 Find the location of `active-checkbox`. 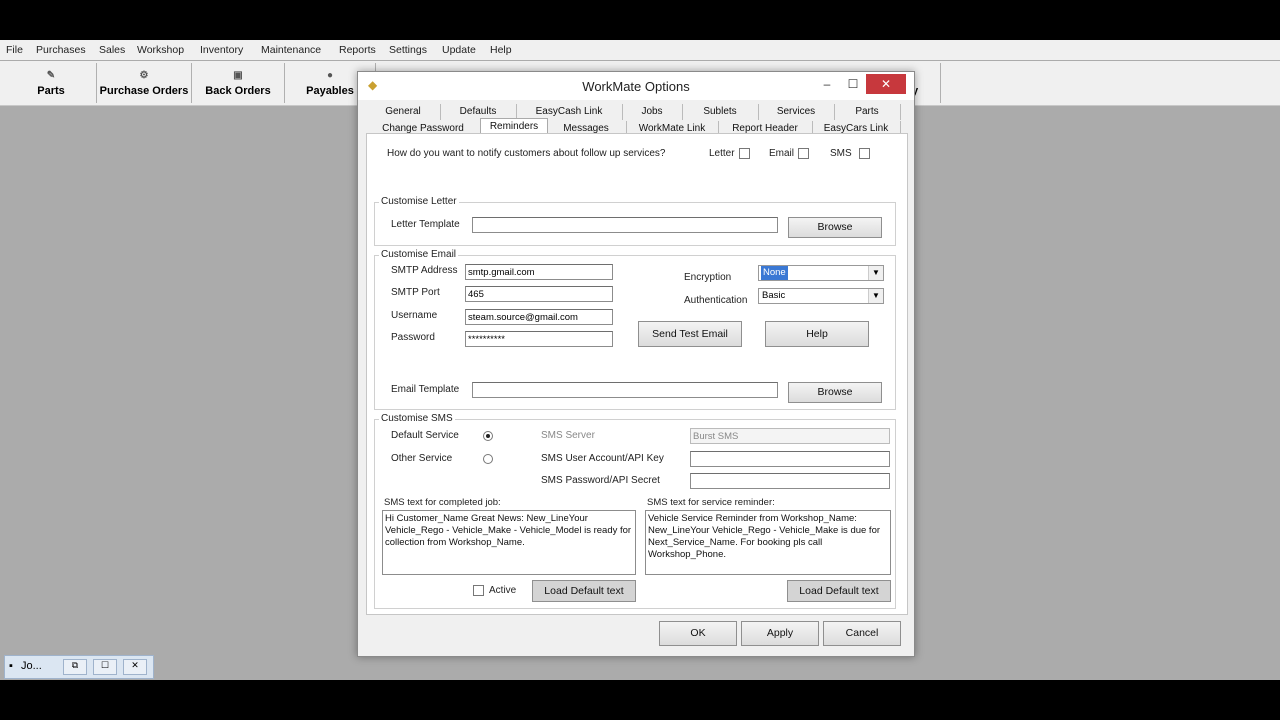

active-checkbox is located at coordinates (478, 590).